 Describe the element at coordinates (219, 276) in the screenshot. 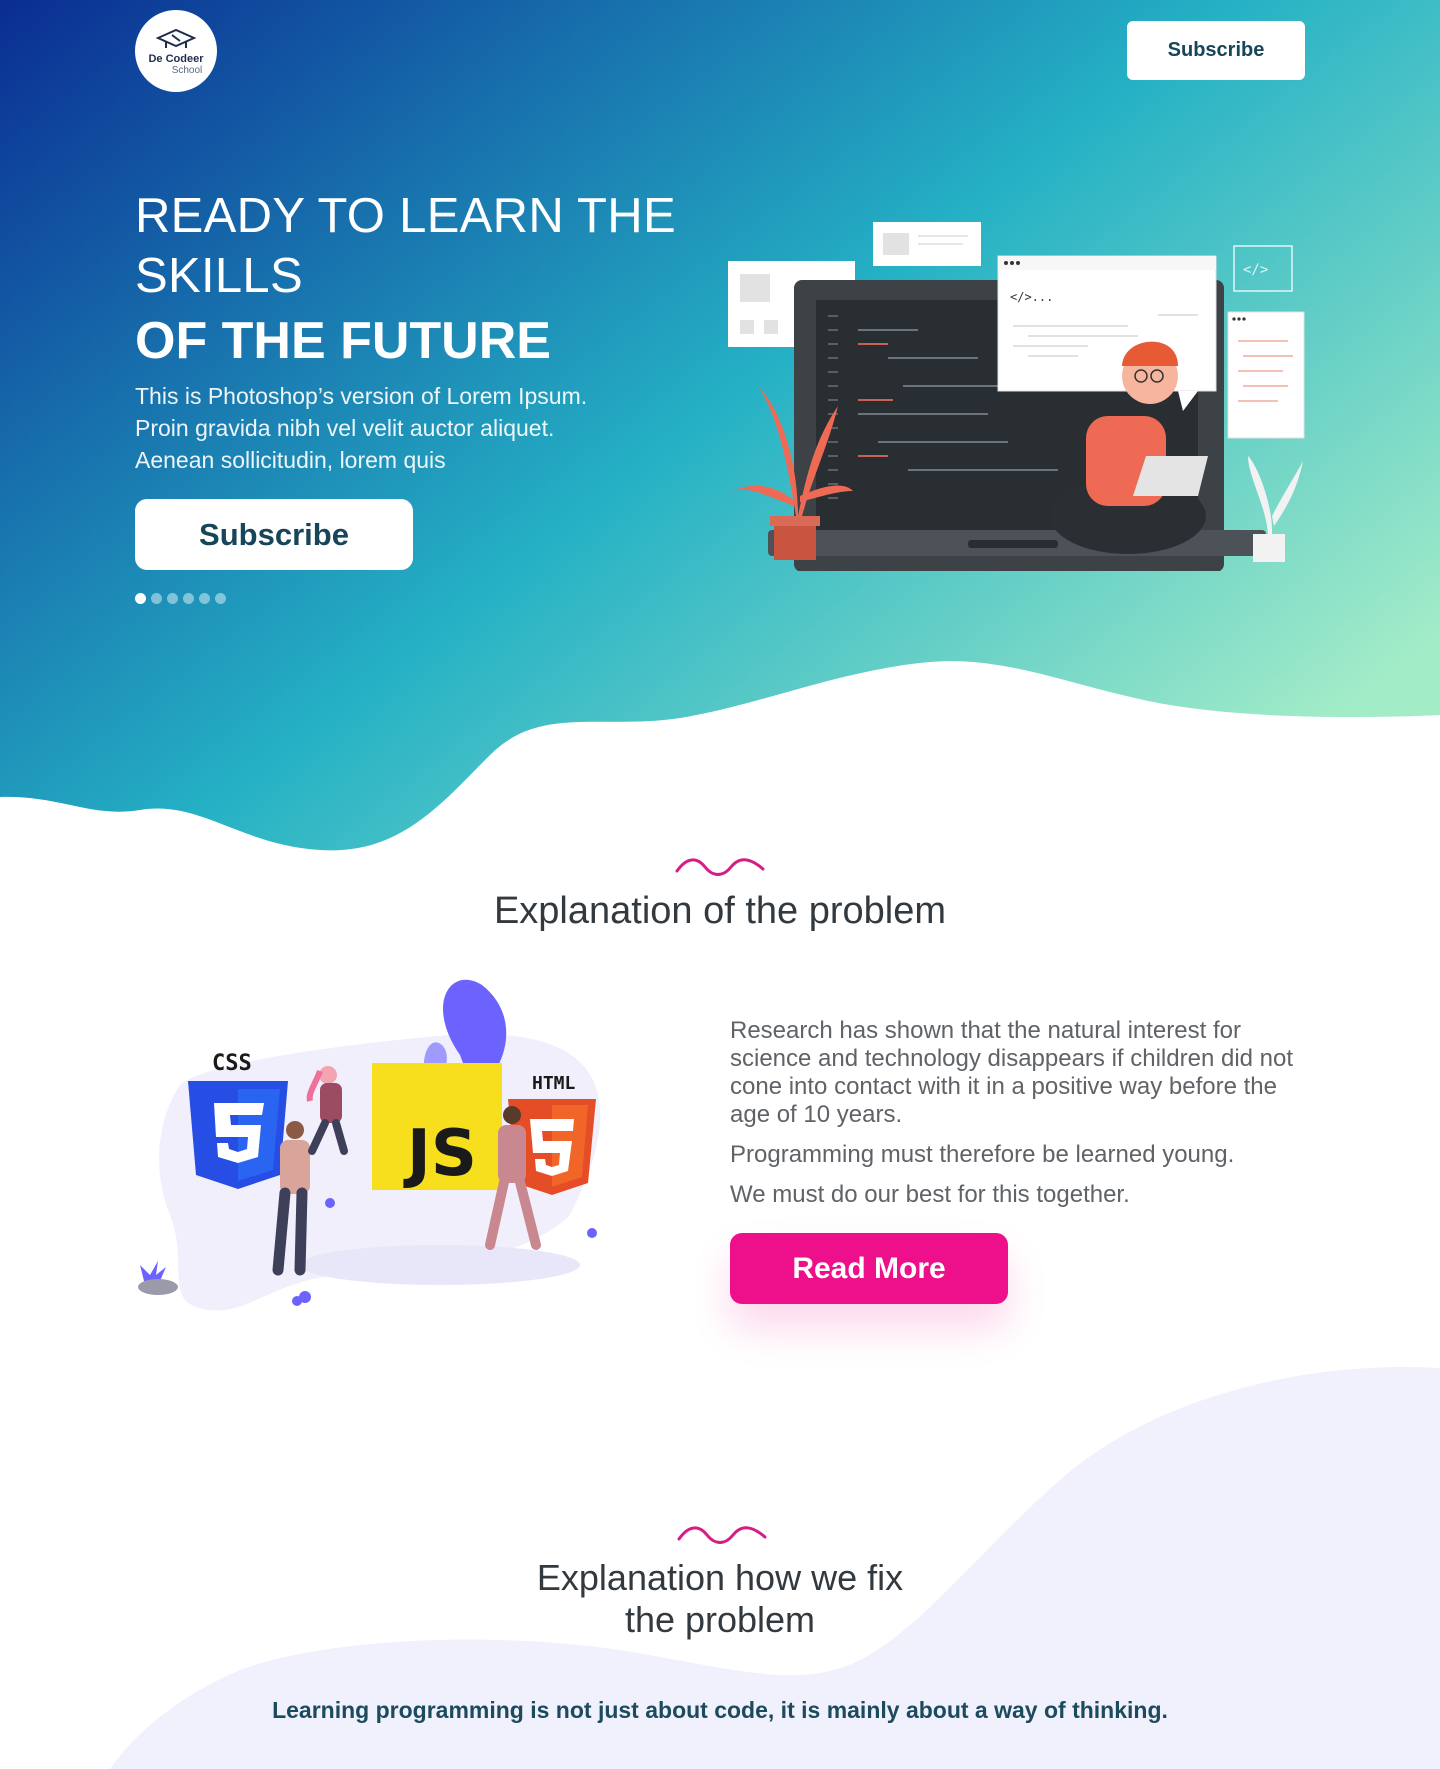

I see `hero-title-line2: SKILLS` at that location.